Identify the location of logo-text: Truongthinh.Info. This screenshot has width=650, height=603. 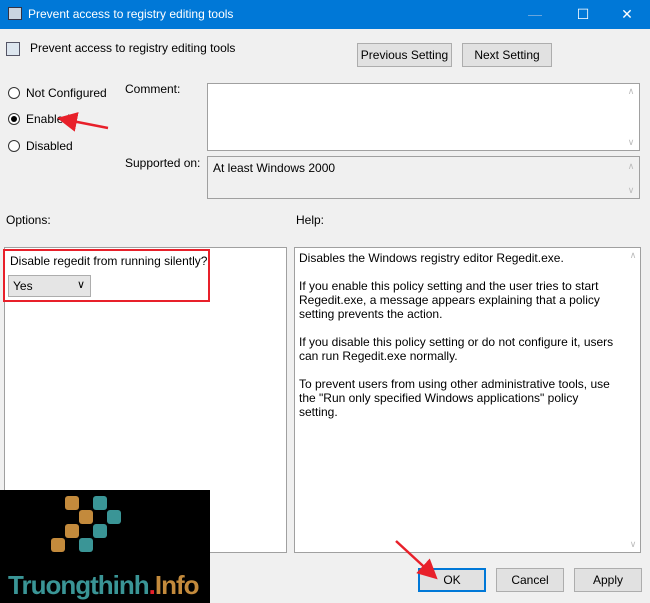
(104, 585).